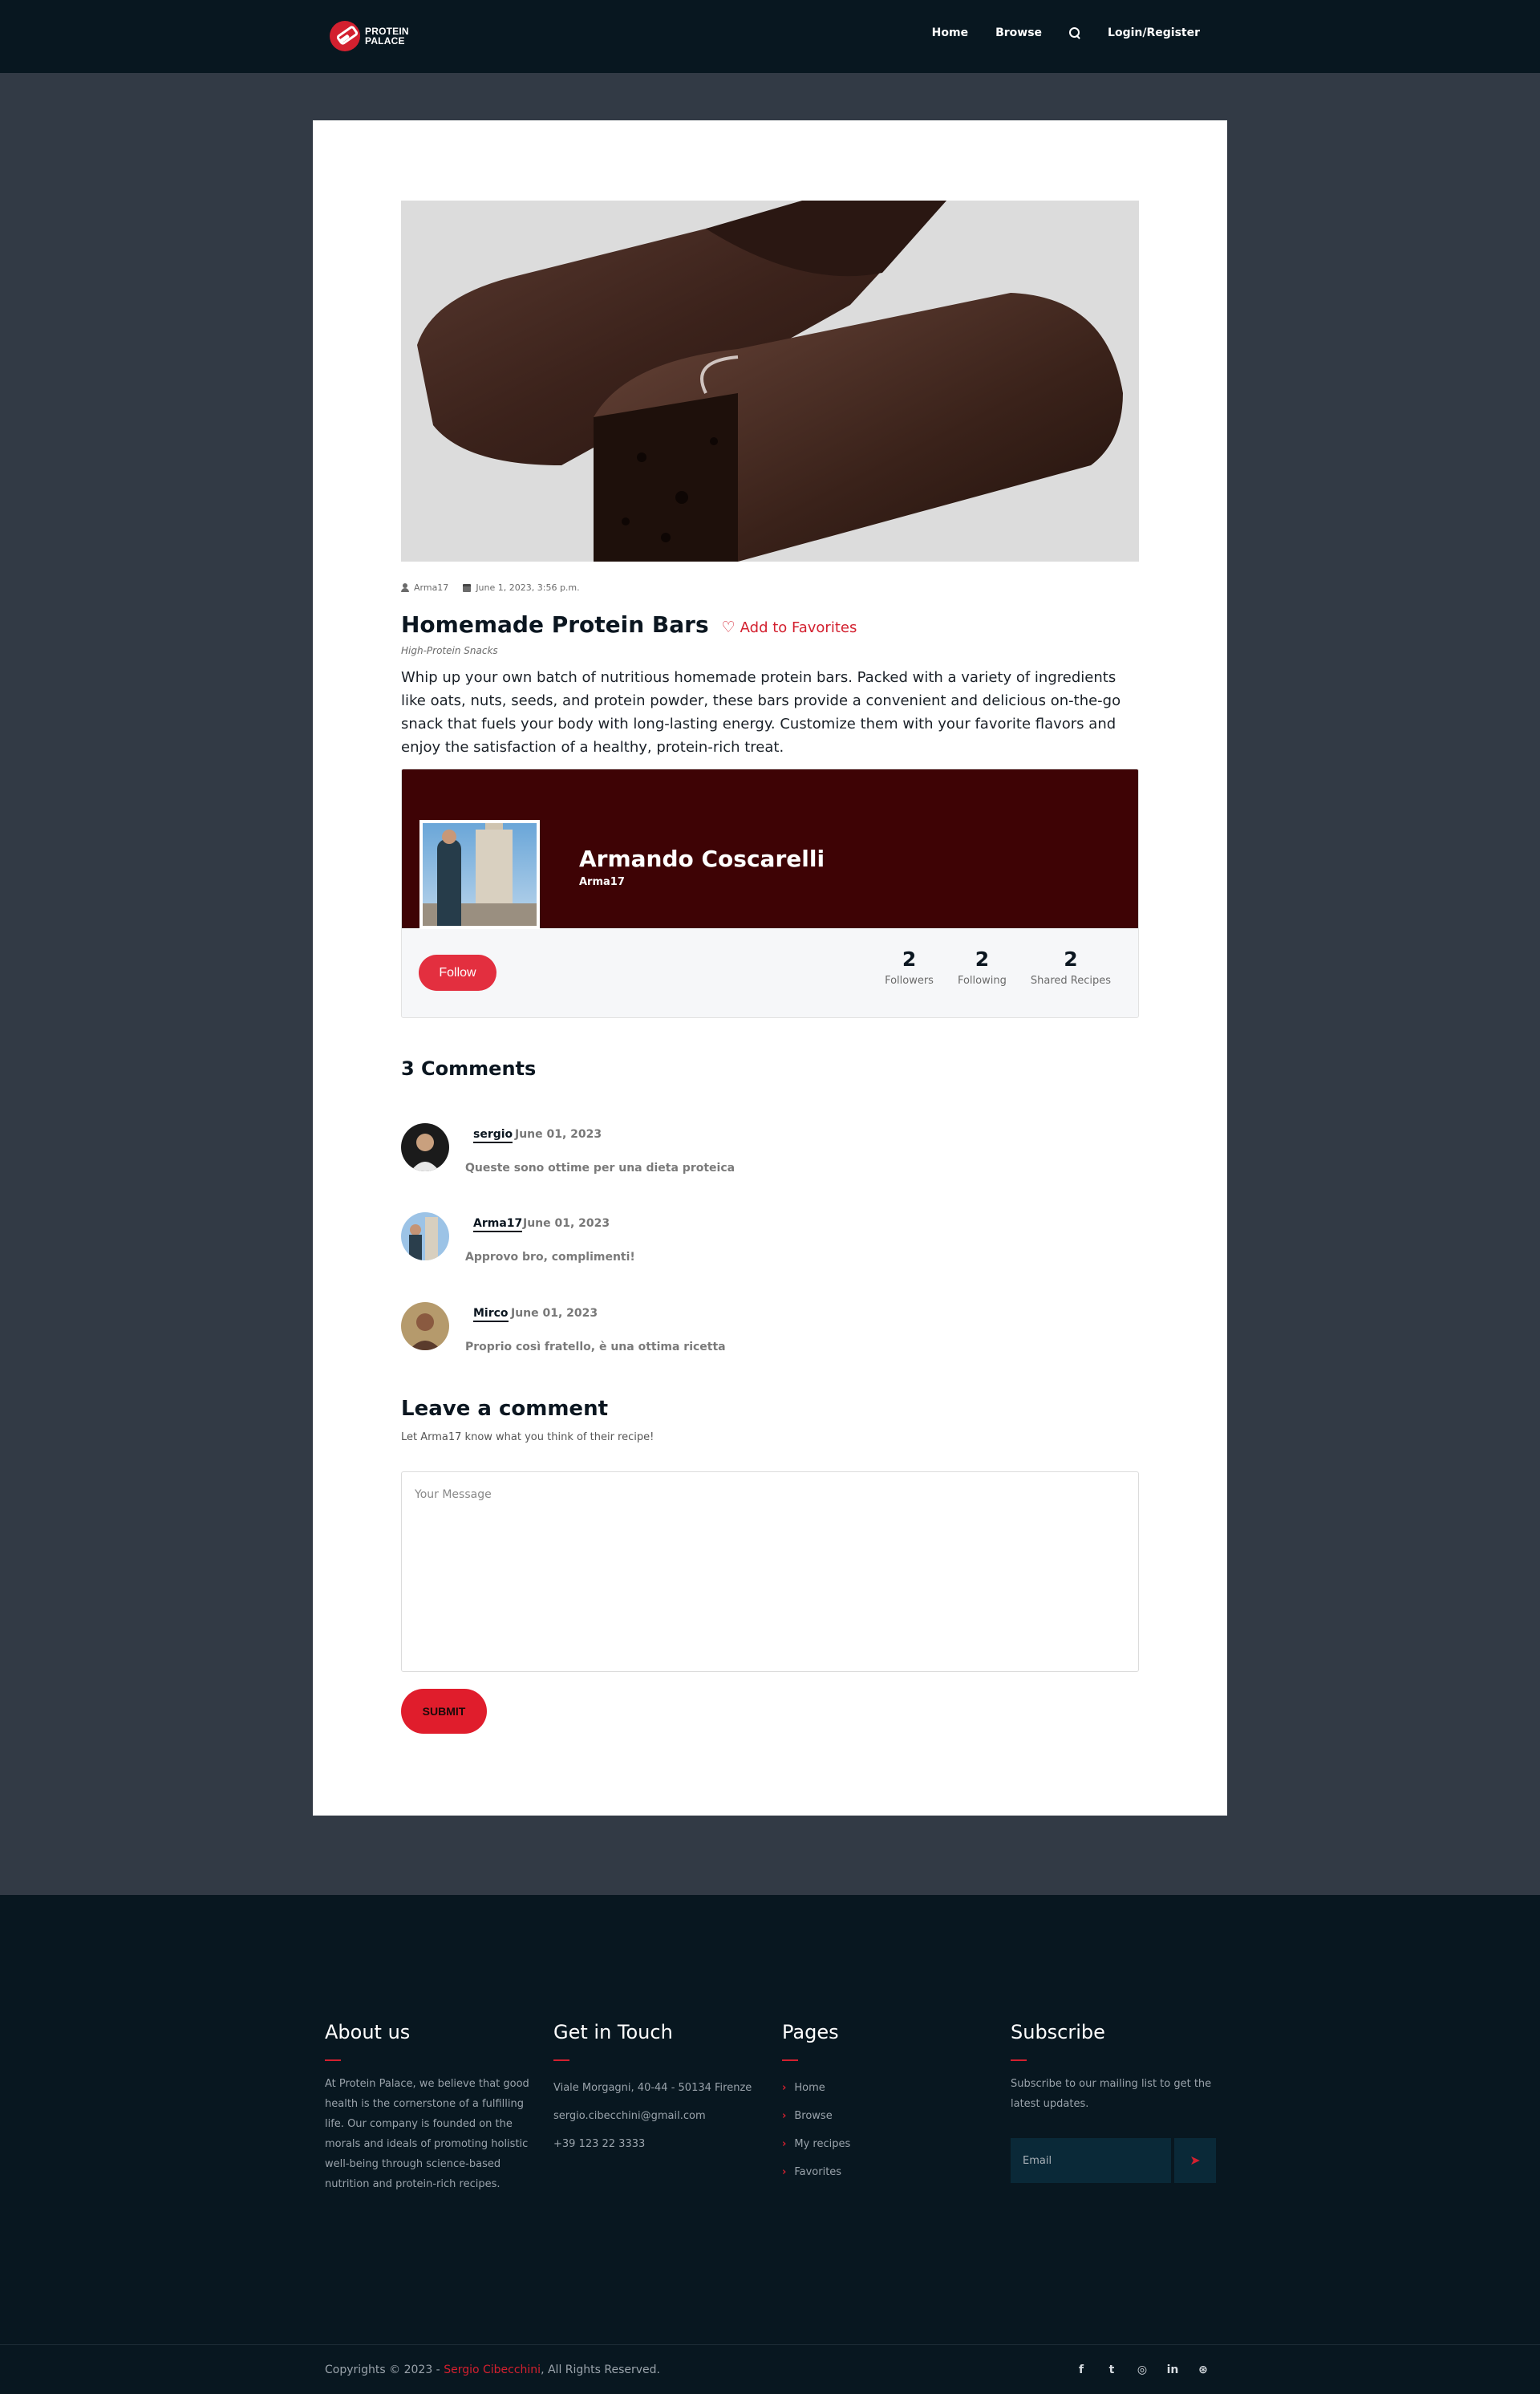 The width and height of the screenshot is (1540, 2394). What do you see at coordinates (1203, 2370) in the screenshot?
I see `dribbble-icon: ⊛` at bounding box center [1203, 2370].